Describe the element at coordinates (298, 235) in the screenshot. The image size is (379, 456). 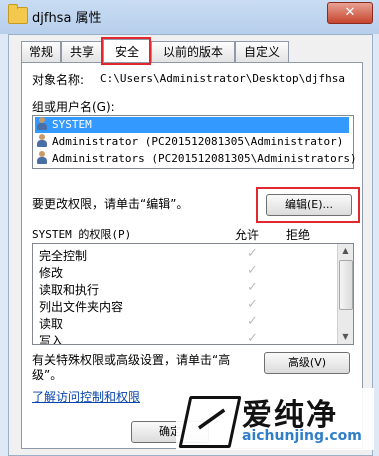
I see `deny-header: 拒绝` at that location.